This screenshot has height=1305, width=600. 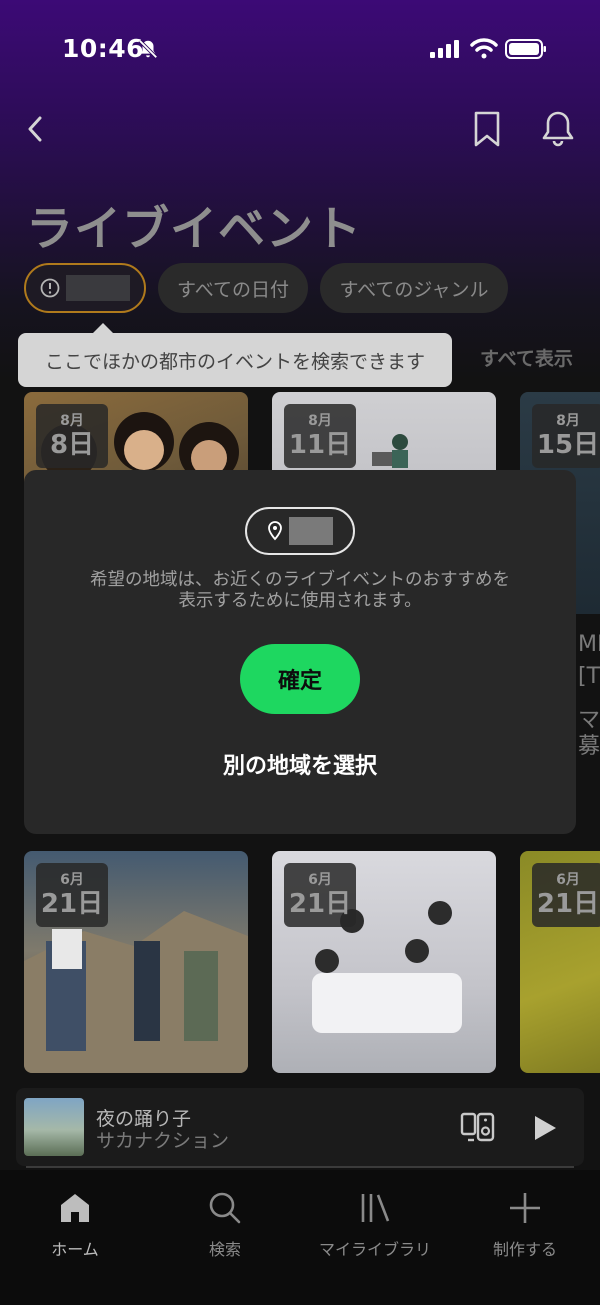 I want to click on bookmark-icon, so click(x=487, y=129).